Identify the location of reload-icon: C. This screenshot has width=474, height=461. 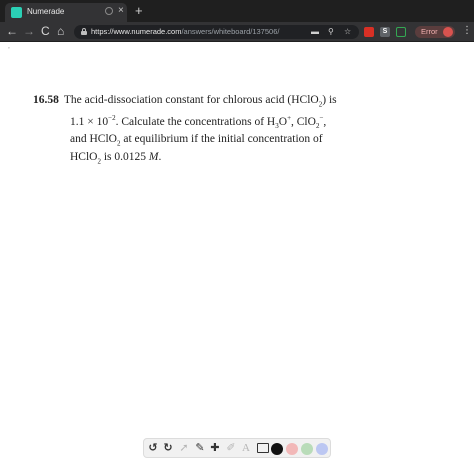
(45, 31).